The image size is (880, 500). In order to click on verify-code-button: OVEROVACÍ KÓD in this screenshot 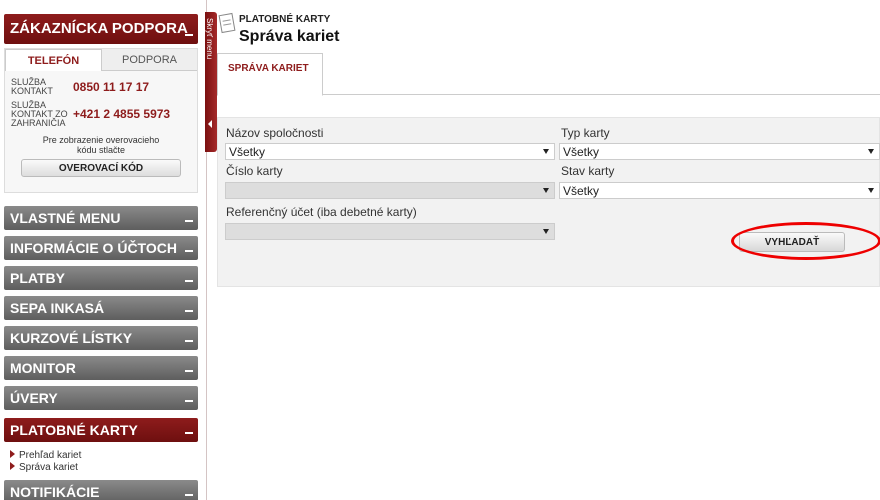, I will do `click(101, 168)`.